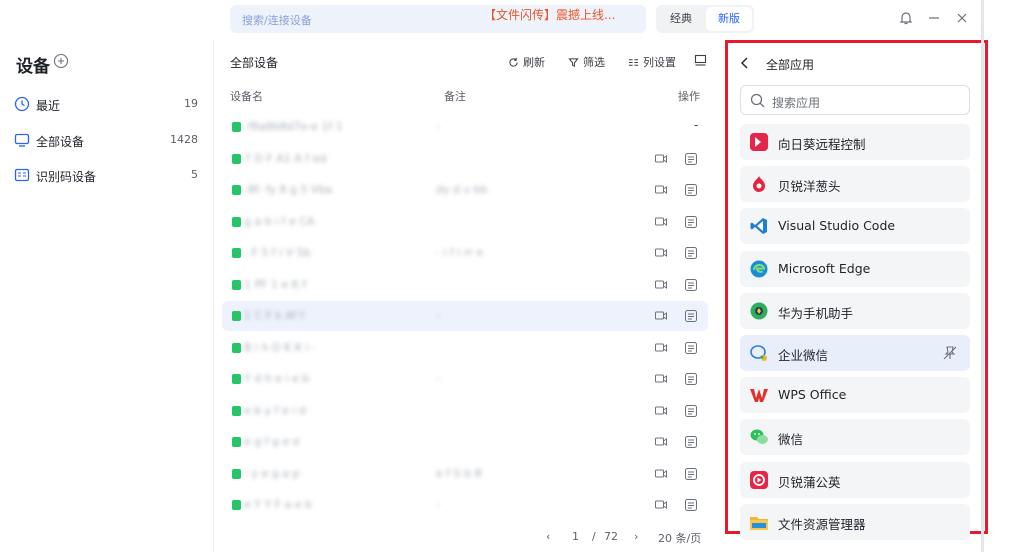 The width and height of the screenshot is (1024, 552). What do you see at coordinates (194, 174) in the screenshot?
I see `nav-item-count: 5` at bounding box center [194, 174].